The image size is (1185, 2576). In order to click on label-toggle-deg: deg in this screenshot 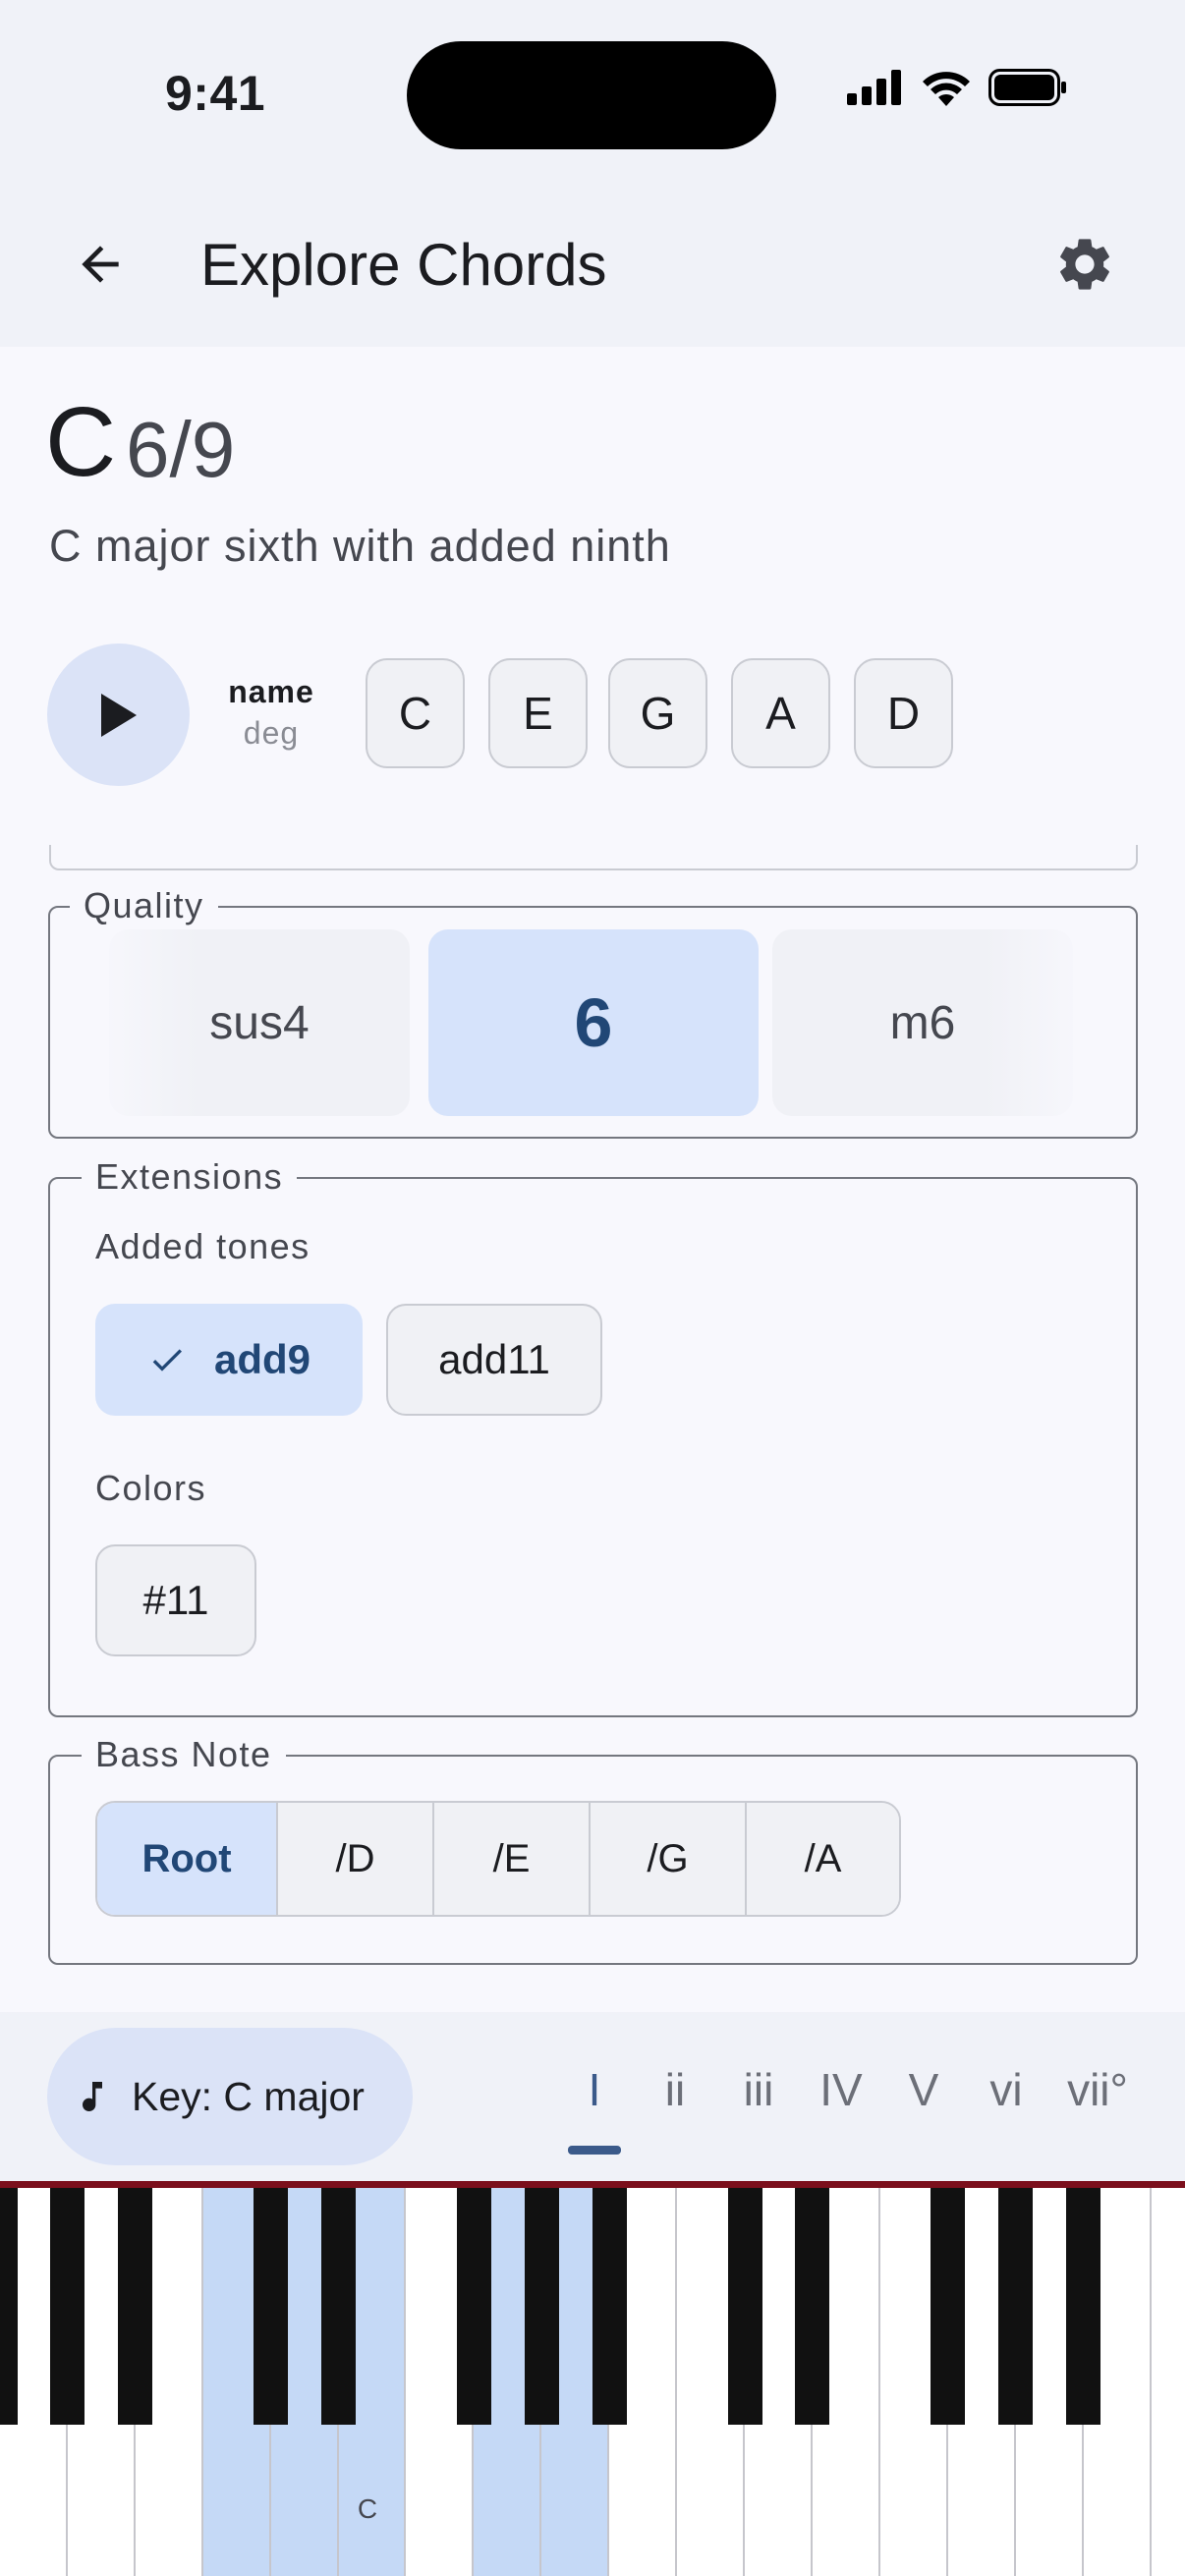, I will do `click(271, 733)`.